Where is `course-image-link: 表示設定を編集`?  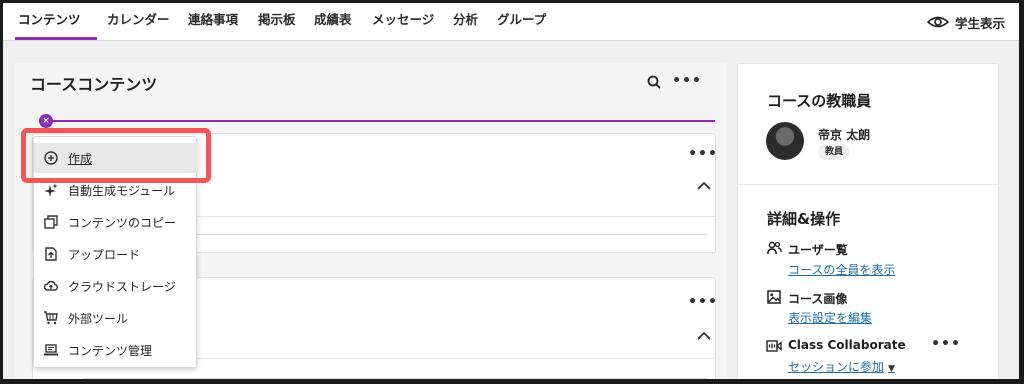
course-image-link: 表示設定を編集 is located at coordinates (830, 317).